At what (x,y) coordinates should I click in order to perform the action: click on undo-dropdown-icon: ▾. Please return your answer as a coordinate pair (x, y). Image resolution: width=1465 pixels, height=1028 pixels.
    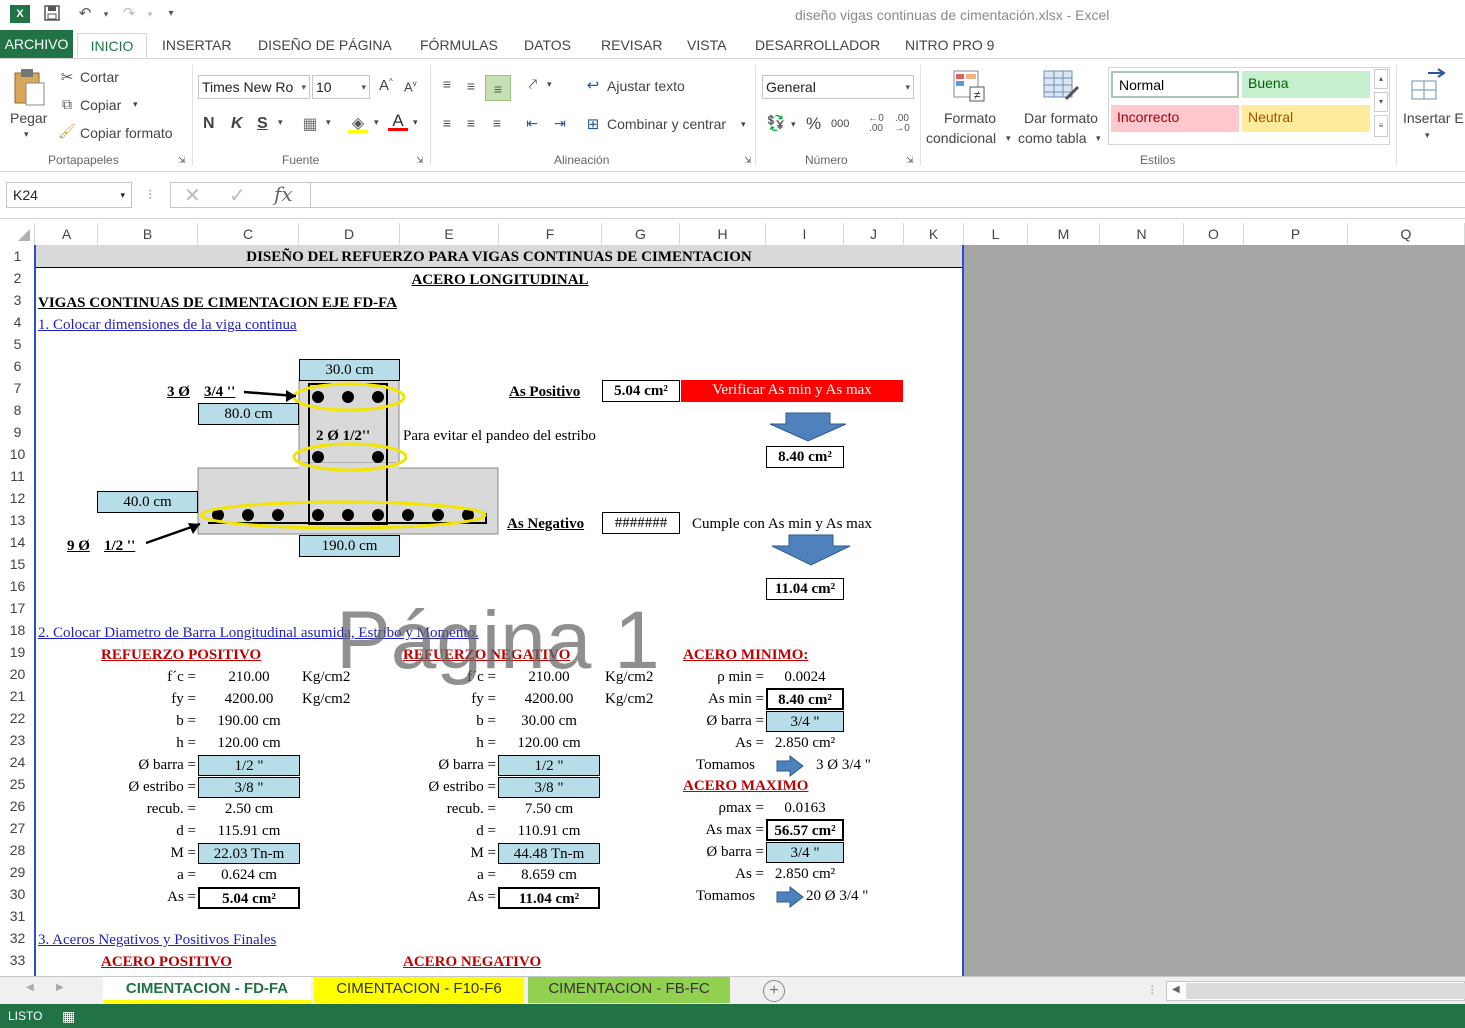
    Looking at the image, I should click on (106, 14).